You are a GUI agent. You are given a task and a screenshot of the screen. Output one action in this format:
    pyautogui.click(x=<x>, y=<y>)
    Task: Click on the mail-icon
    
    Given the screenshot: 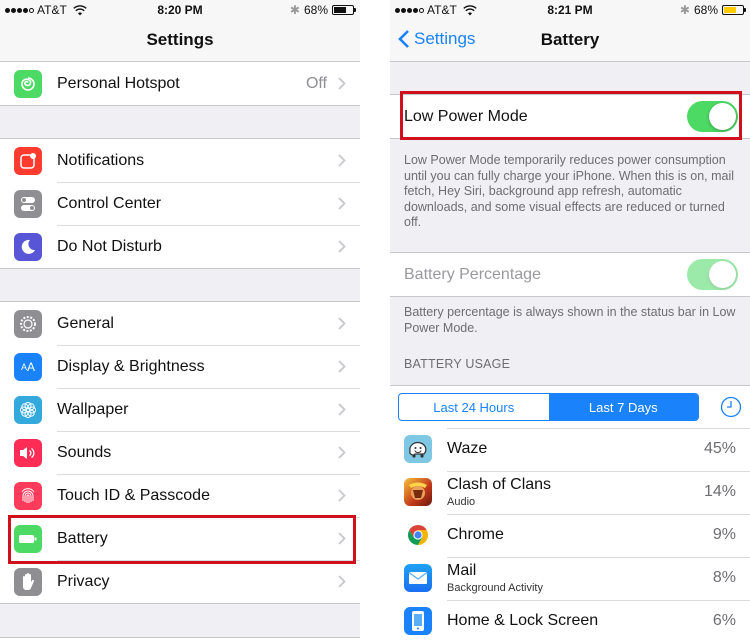 What is the action you would take?
    pyautogui.click(x=418, y=578)
    